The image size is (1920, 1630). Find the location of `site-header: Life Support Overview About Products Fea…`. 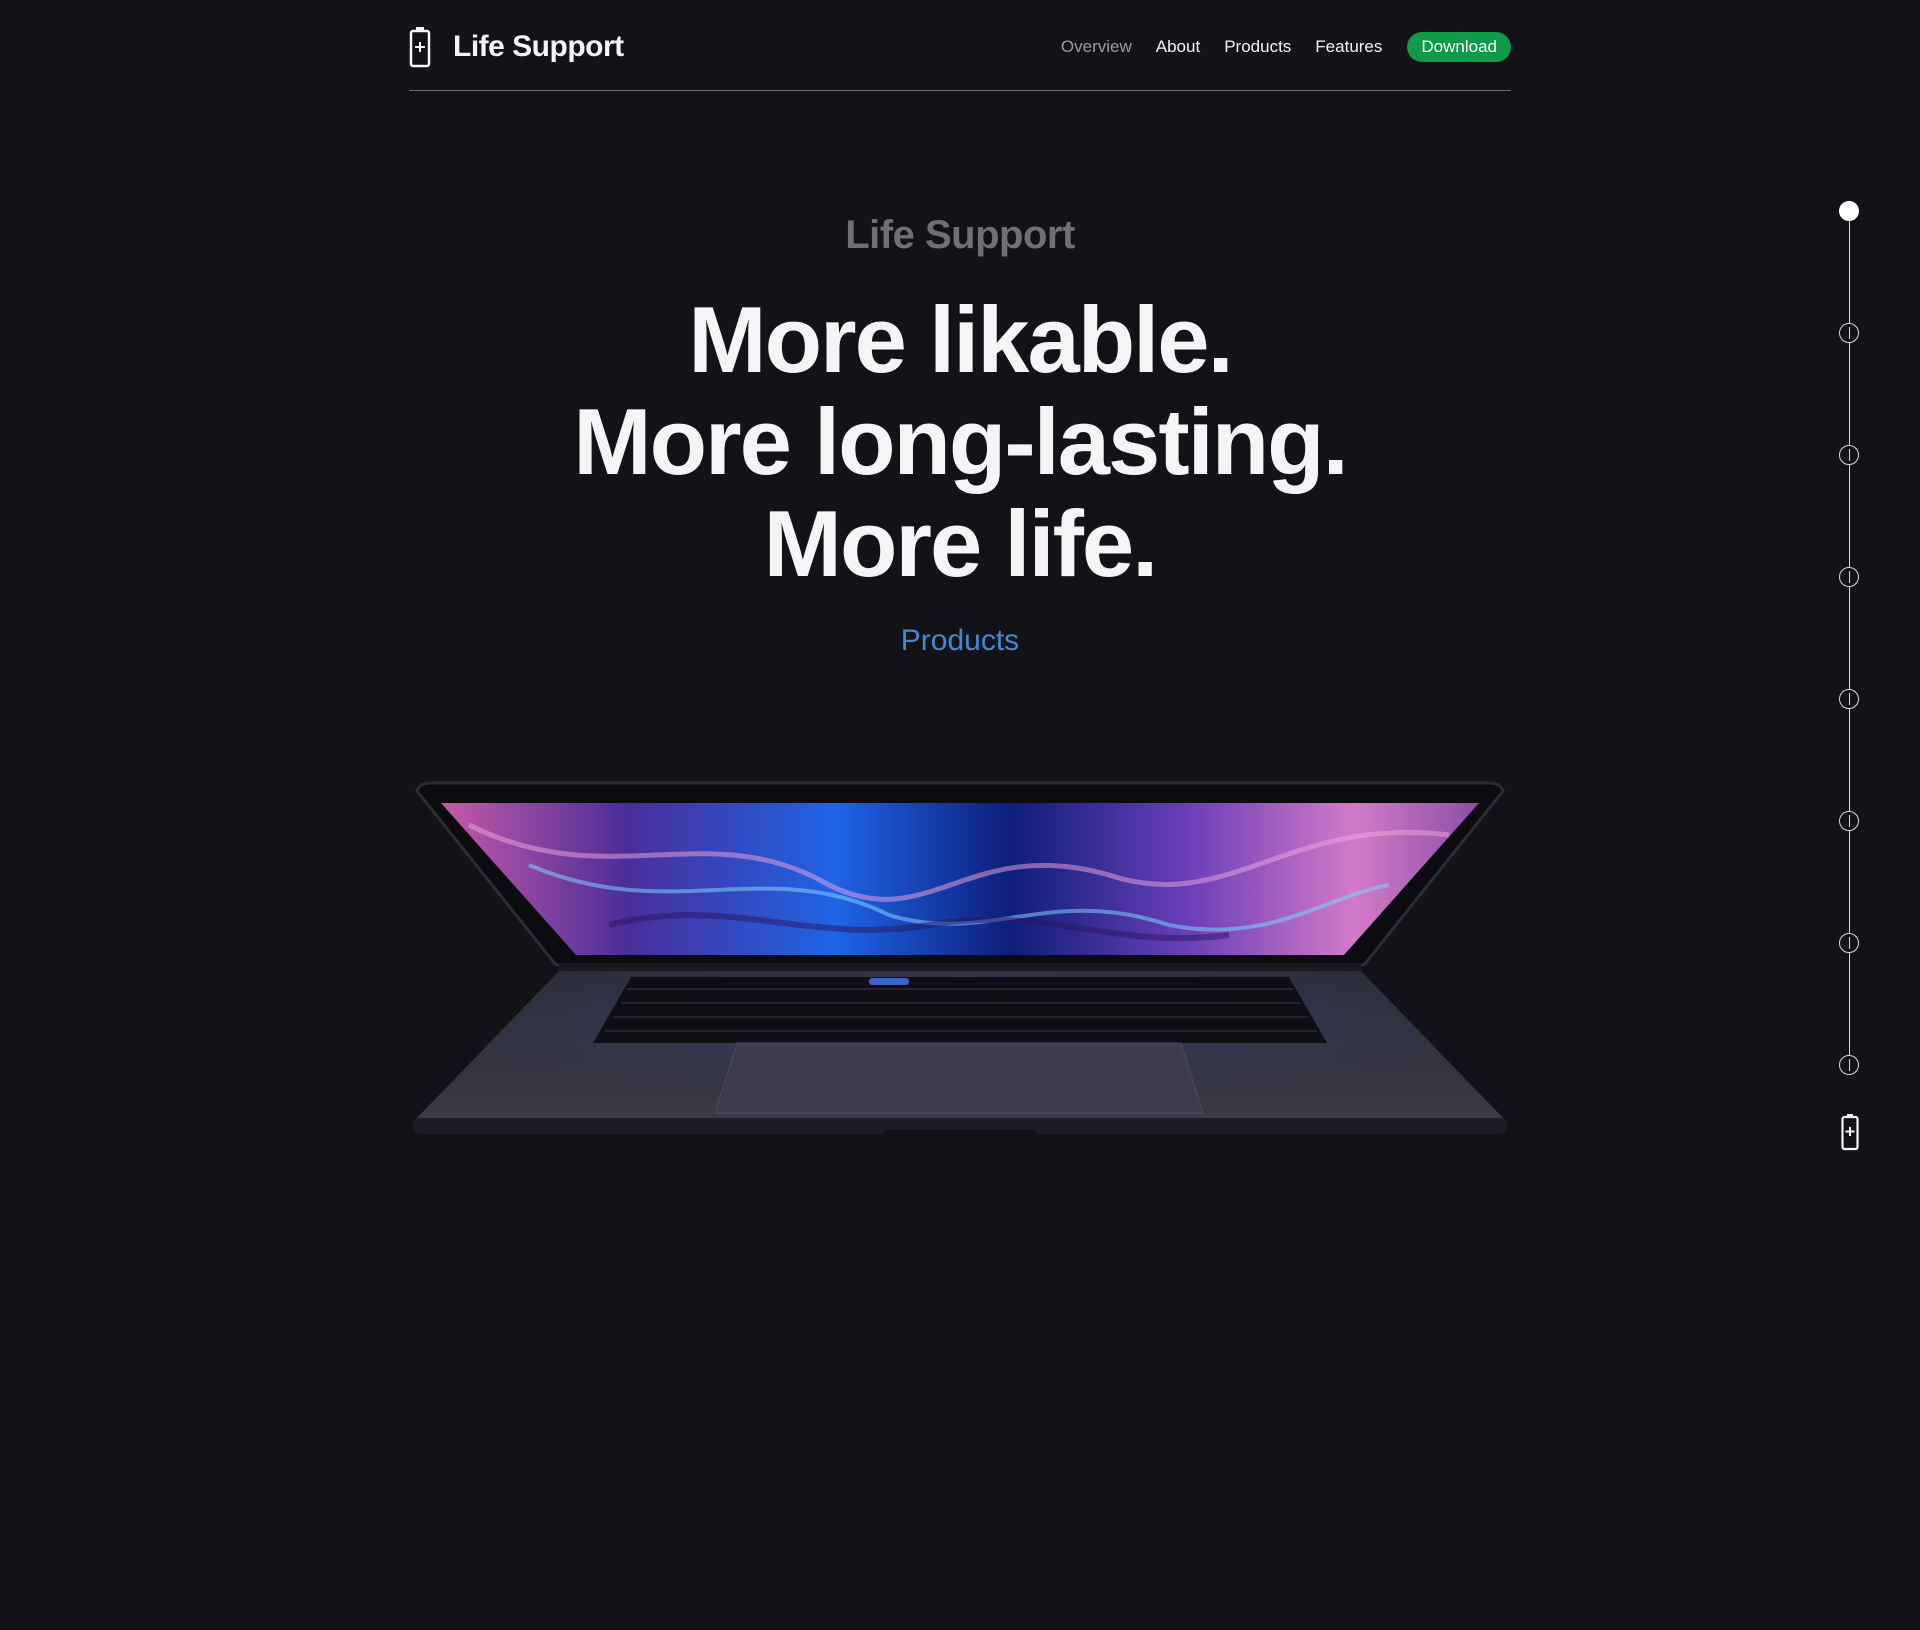

site-header: Life Support Overview About Products Fea… is located at coordinates (960, 45).